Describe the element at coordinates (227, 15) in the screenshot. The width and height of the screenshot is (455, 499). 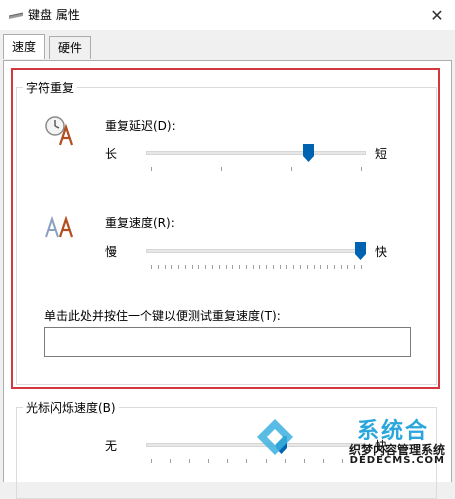
I see `title-bar: 键盘 属性 ✕` at that location.